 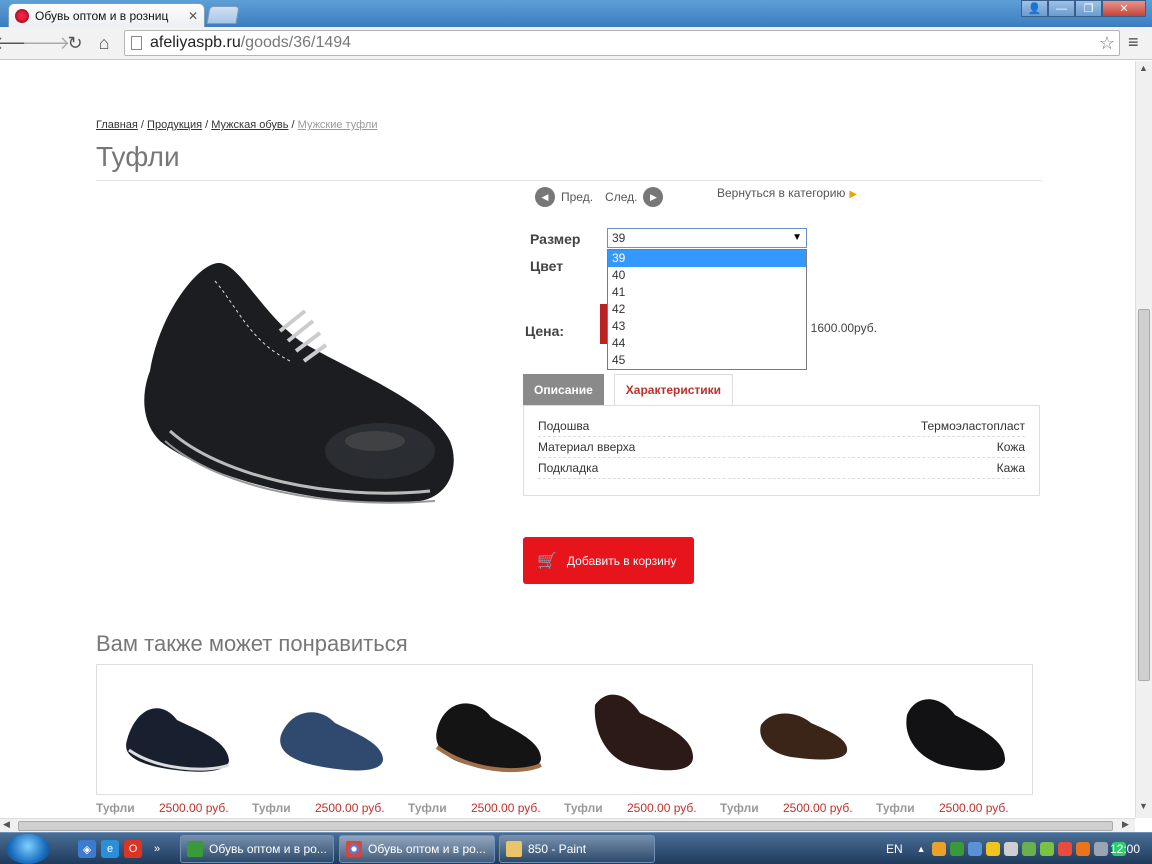 I want to click on characteristic-row: Подкладка Кажа, so click(x=781, y=468).